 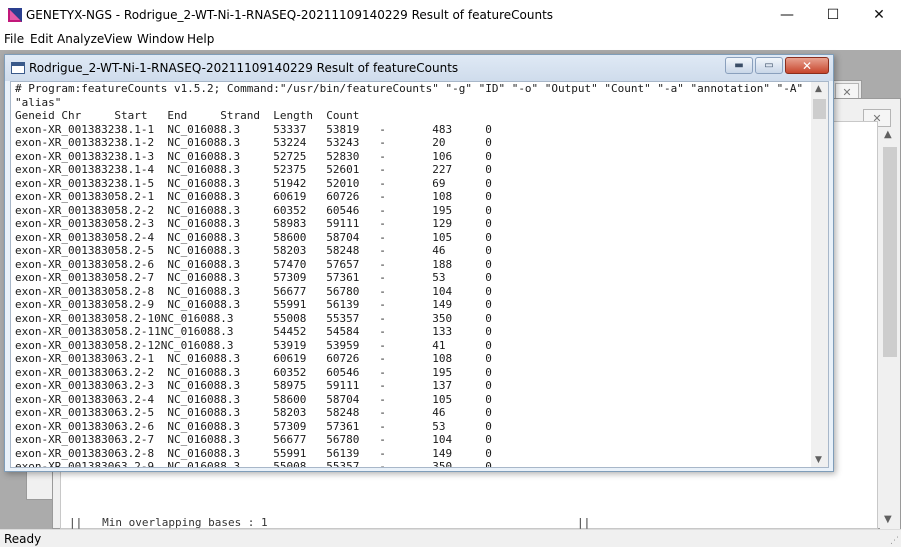 I want to click on menu-edit: Edit, so click(x=41, y=39).